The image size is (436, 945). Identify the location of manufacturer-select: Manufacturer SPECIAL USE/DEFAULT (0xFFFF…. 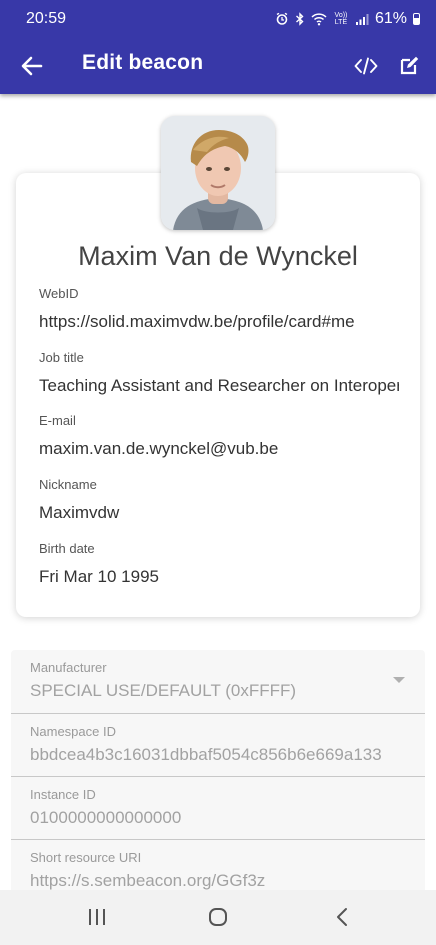
(218, 682).